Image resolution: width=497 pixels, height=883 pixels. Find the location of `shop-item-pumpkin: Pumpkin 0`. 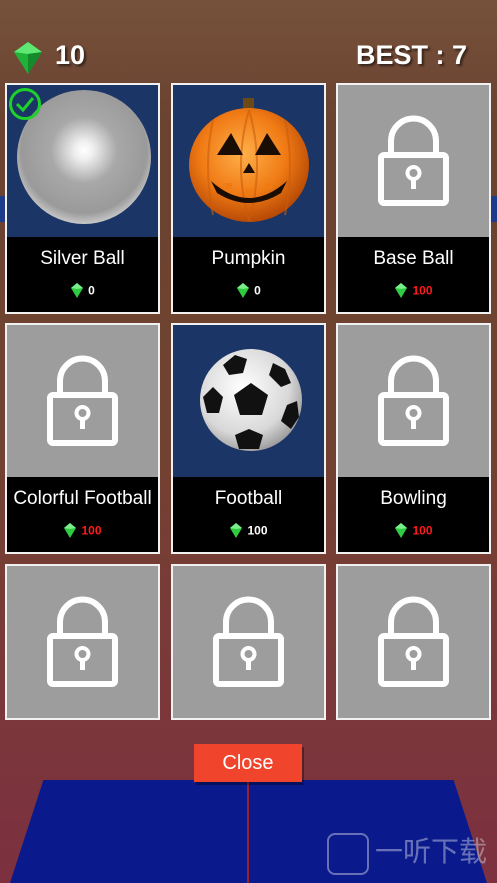

shop-item-pumpkin: Pumpkin 0 is located at coordinates (248, 198).